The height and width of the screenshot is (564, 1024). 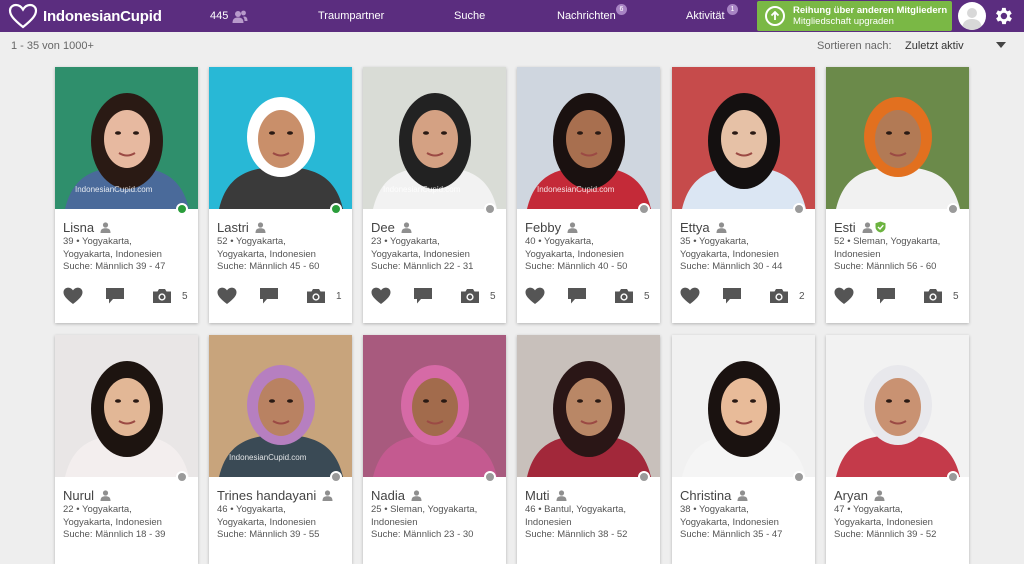 I want to click on activity-badge: 1, so click(x=732, y=9).